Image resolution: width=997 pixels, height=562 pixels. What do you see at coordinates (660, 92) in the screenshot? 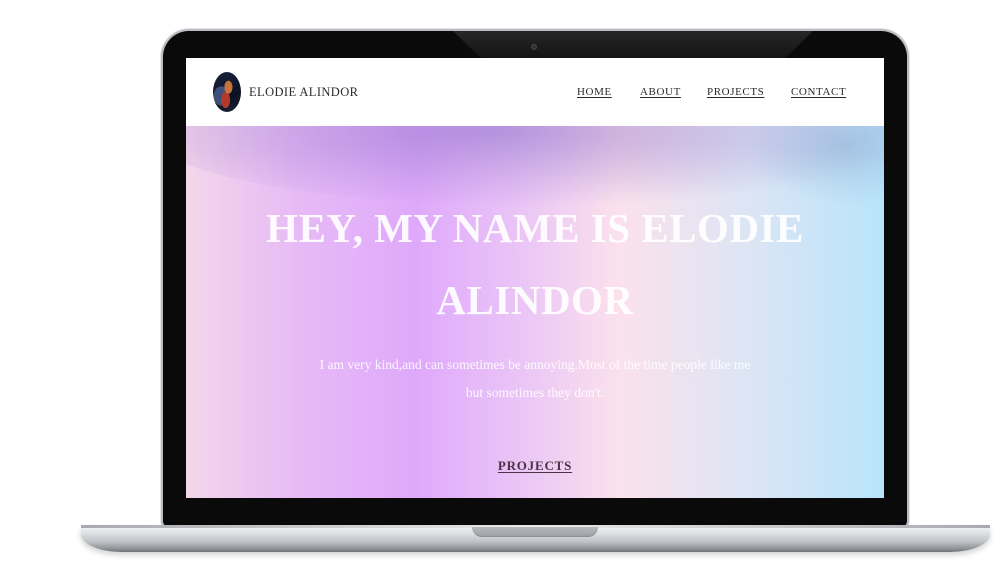
I see `nav-link-about: ABOUT` at bounding box center [660, 92].